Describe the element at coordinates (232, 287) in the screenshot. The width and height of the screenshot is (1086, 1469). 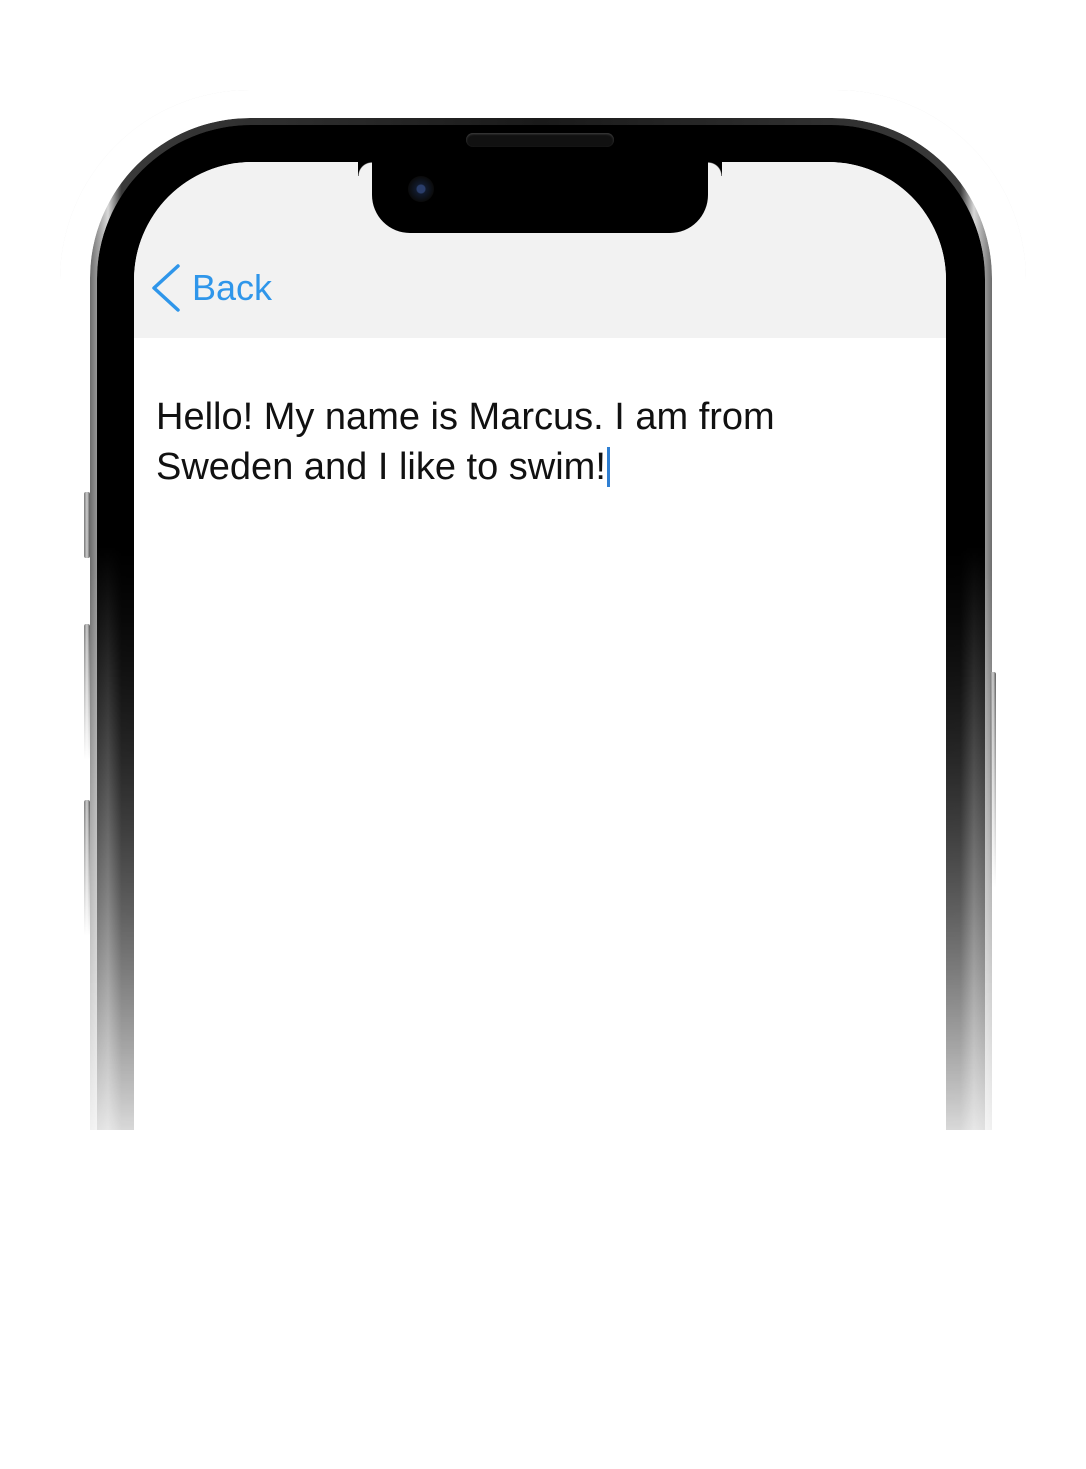
I see `back-label: Back` at that location.